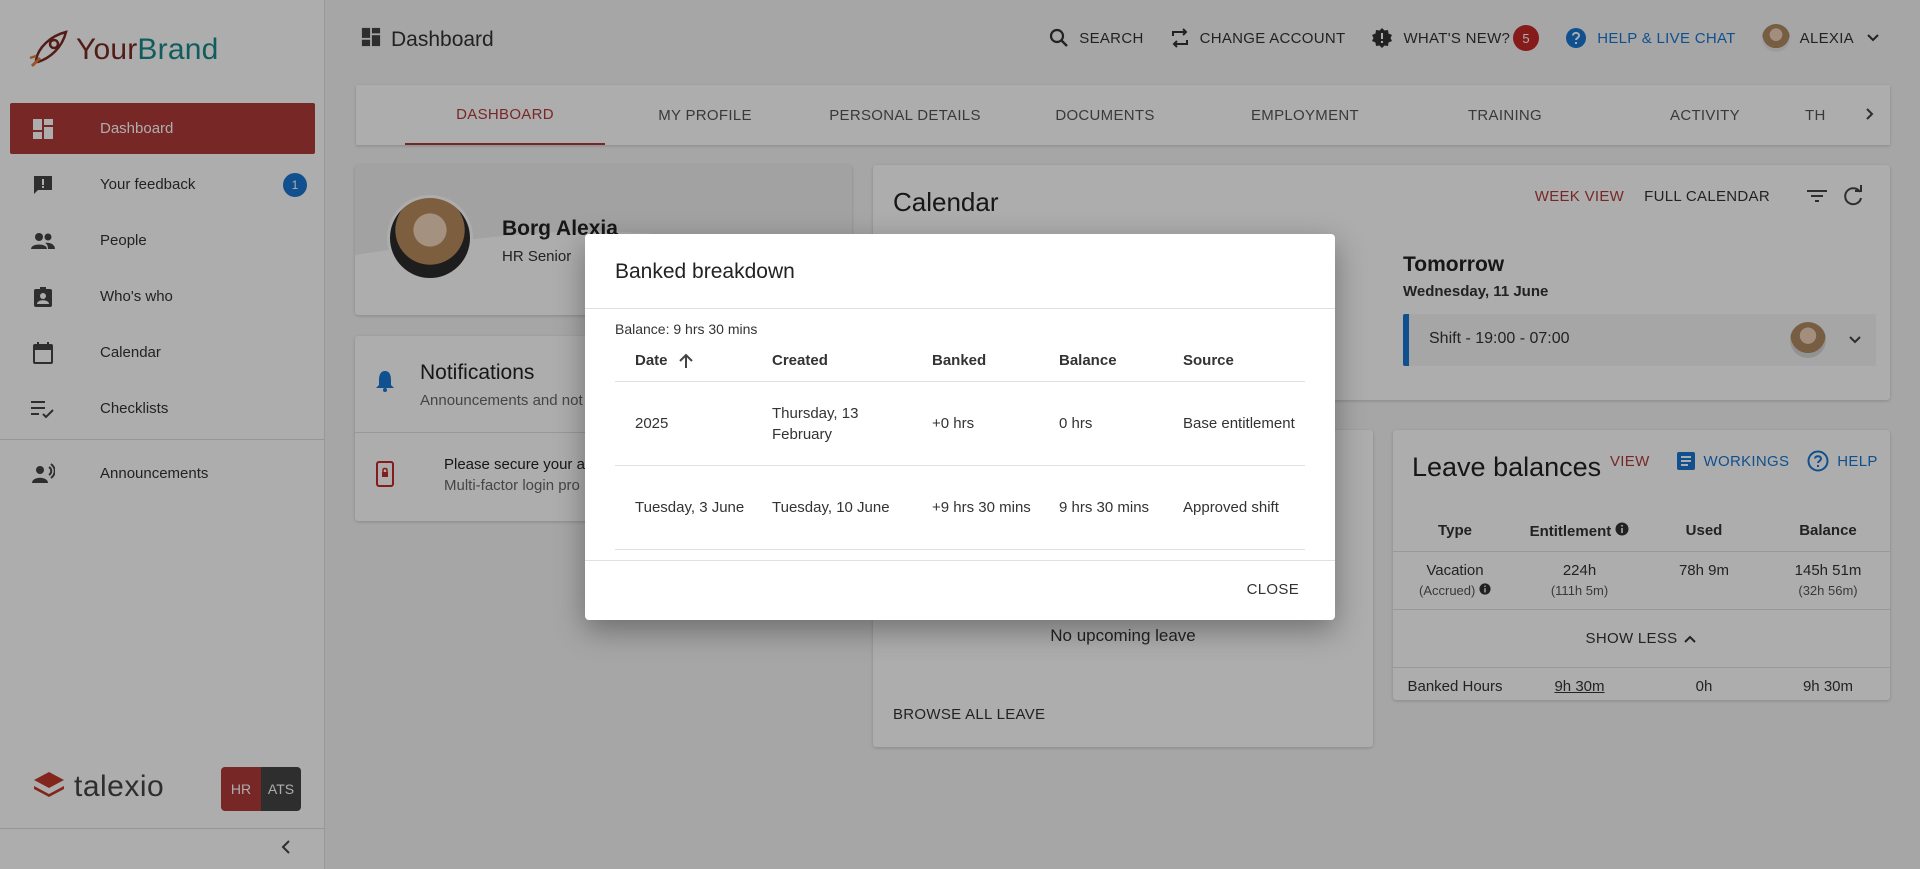  I want to click on cell-date: Tuesday, 3 June, so click(690, 507).